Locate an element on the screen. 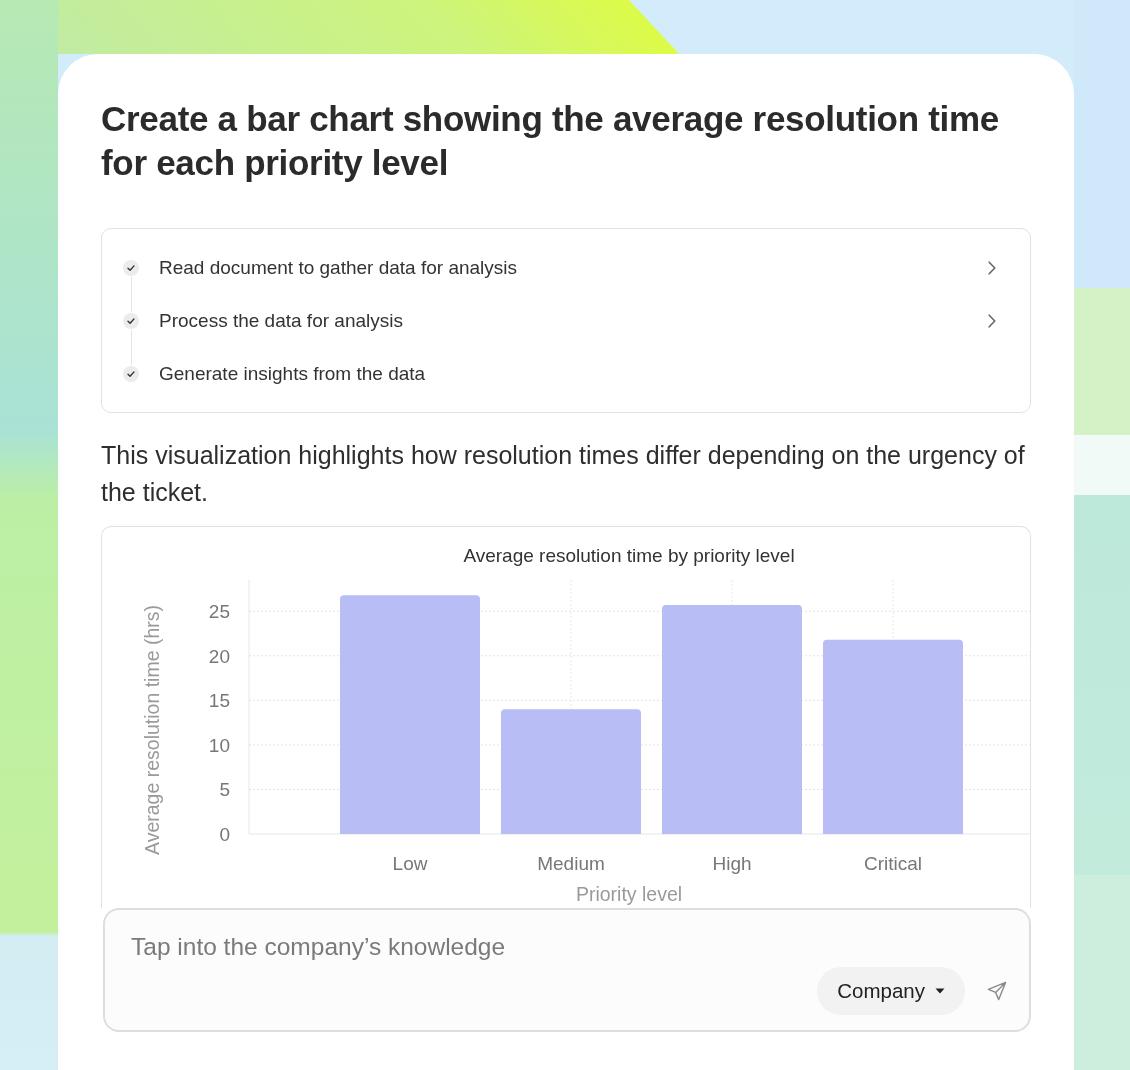  send-icon is located at coordinates (997, 991).